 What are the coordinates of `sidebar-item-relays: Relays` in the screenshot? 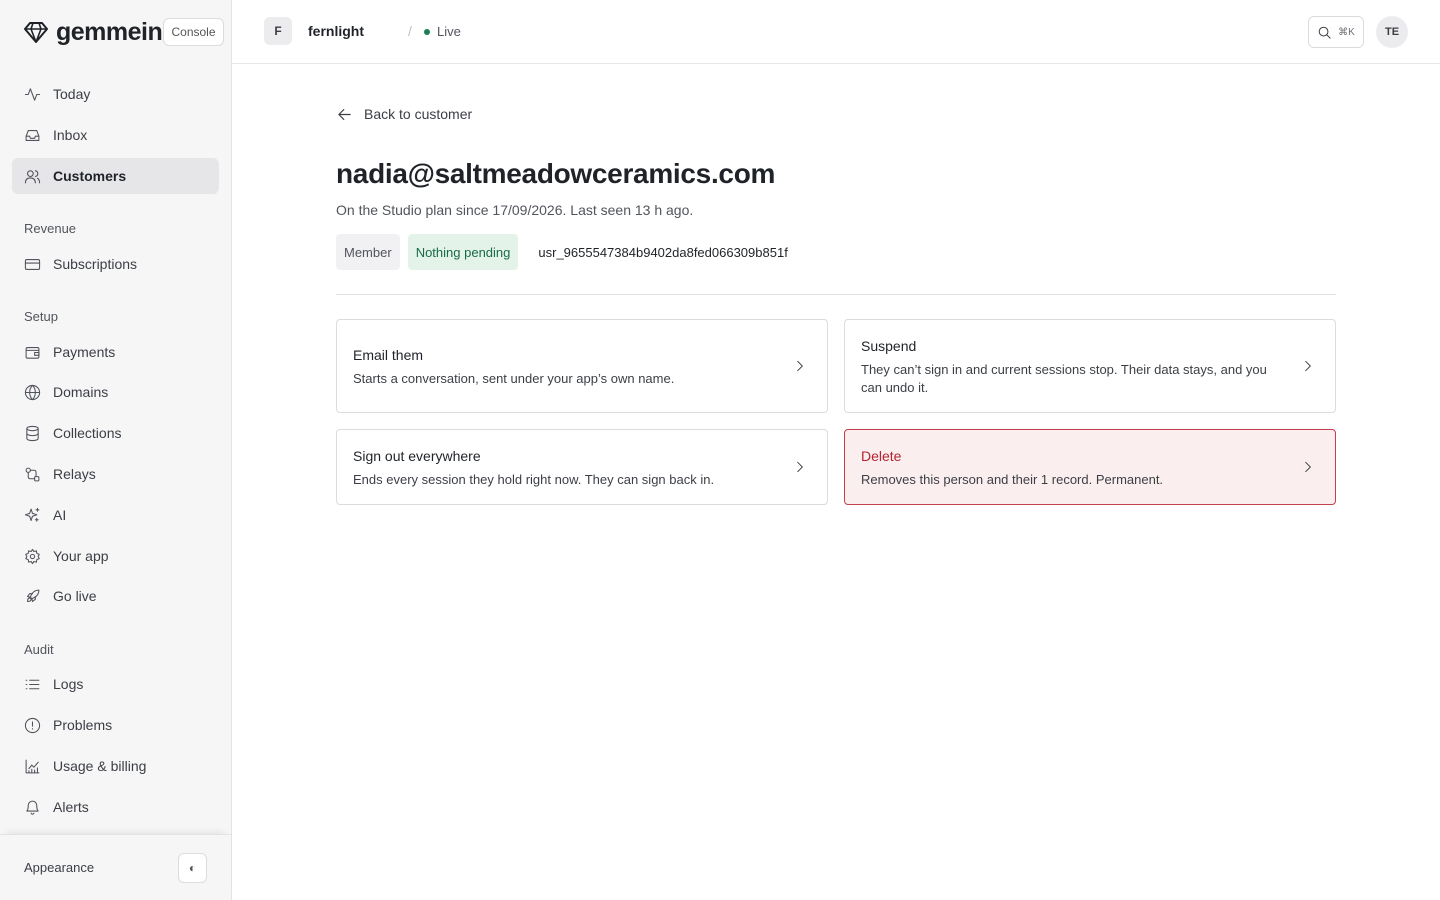 It's located at (115, 474).